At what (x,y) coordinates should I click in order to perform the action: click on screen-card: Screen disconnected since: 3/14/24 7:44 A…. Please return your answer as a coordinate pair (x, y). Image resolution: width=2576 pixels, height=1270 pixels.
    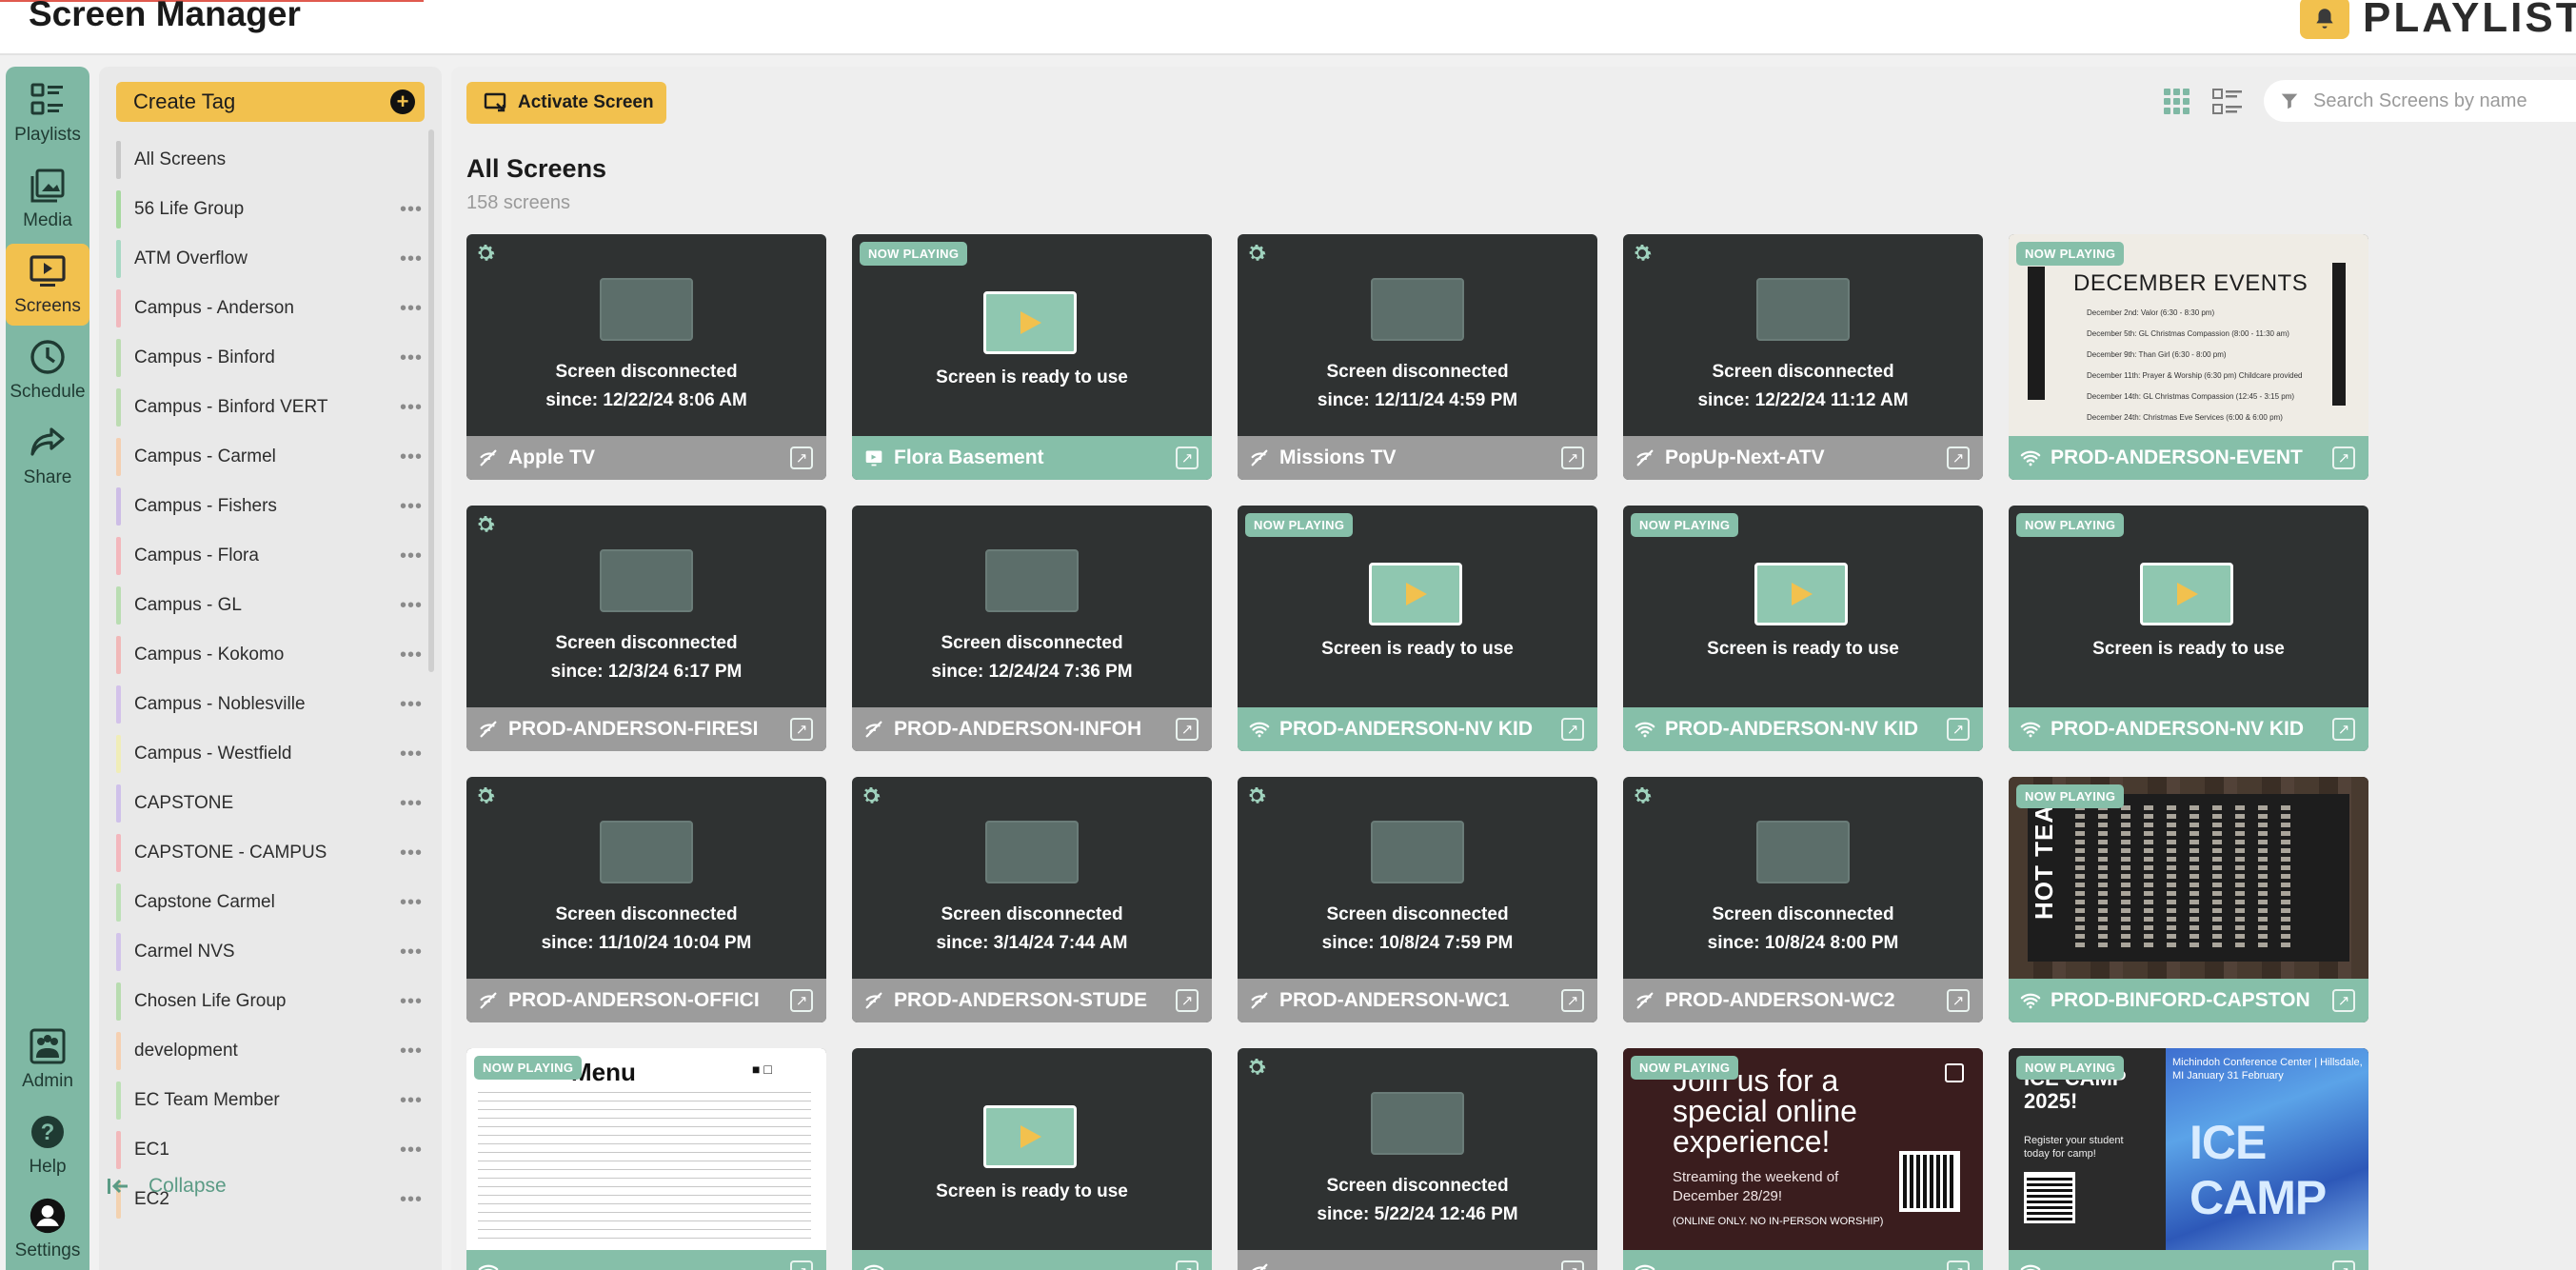
    Looking at the image, I should click on (1032, 899).